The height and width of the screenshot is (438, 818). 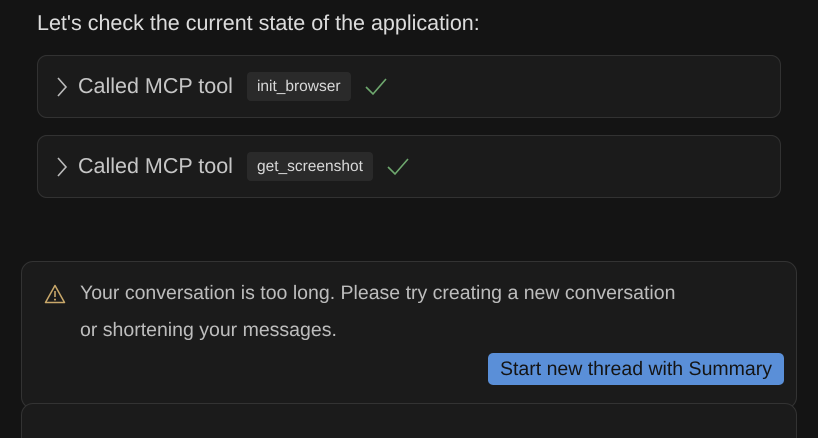 What do you see at coordinates (298, 87) in the screenshot?
I see `tool-name: init_browser` at bounding box center [298, 87].